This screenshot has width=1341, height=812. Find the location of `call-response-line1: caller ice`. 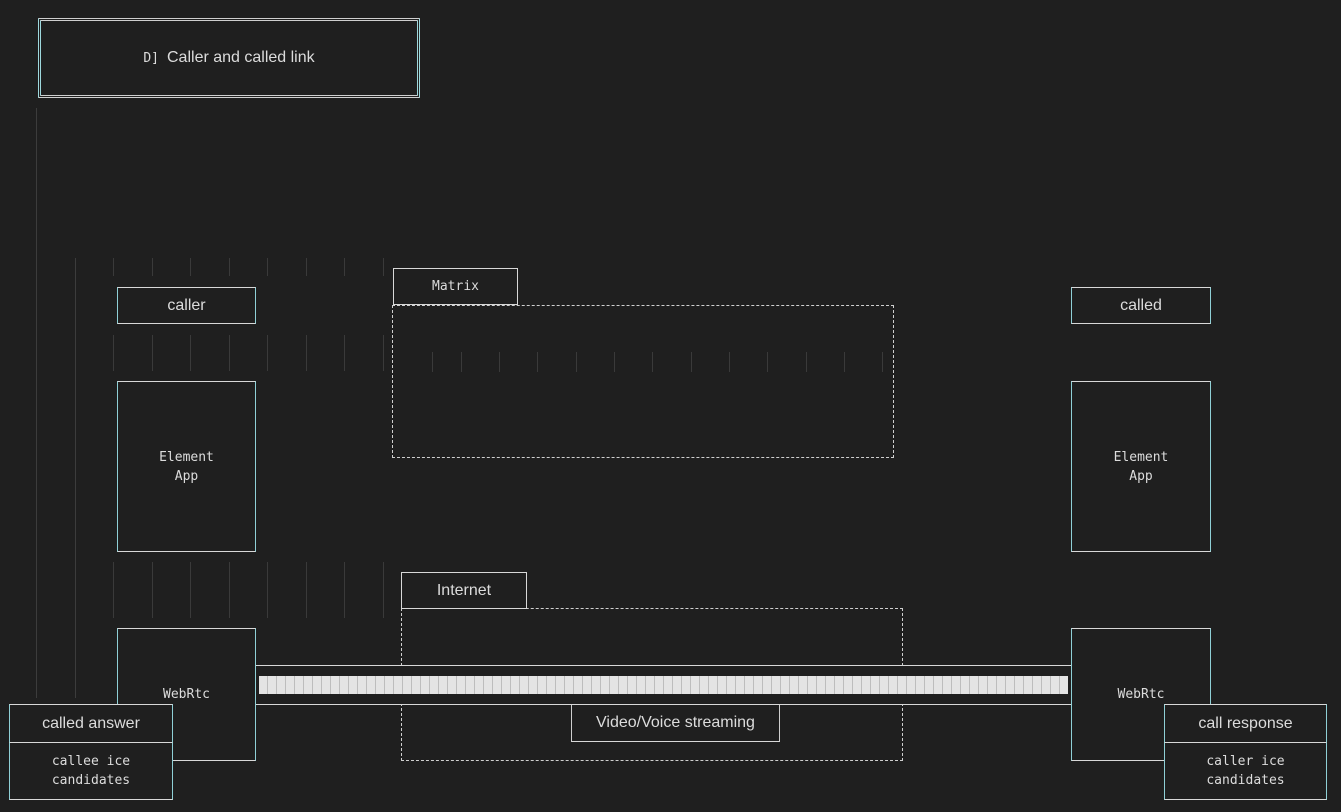

call-response-line1: caller ice is located at coordinates (1245, 761).